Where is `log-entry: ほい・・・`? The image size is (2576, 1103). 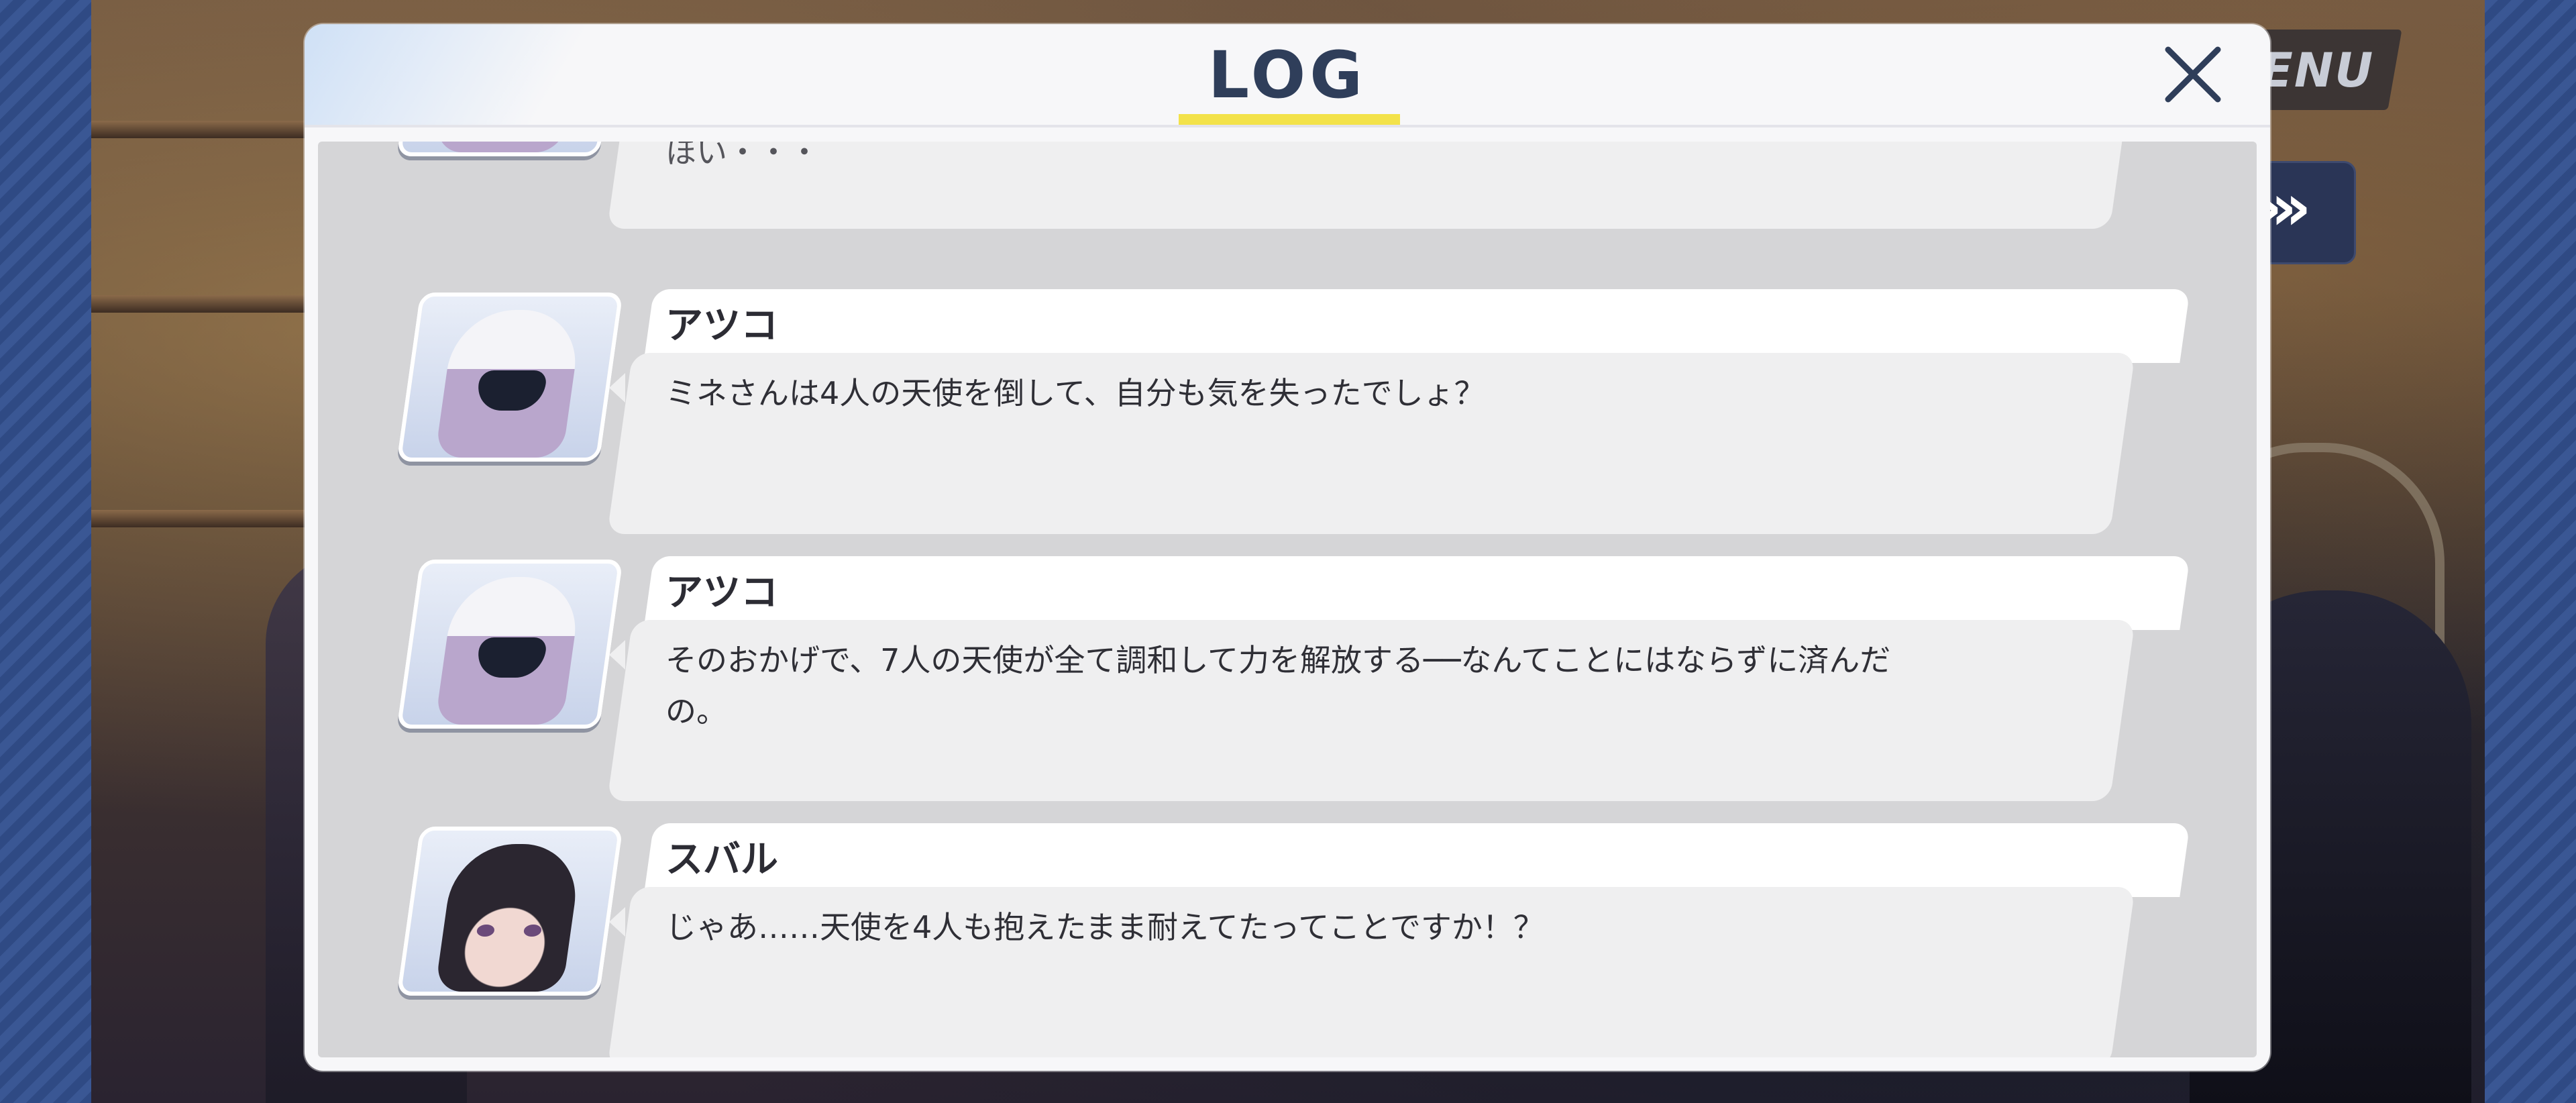 log-entry: ほい・・・ is located at coordinates (1287, 185).